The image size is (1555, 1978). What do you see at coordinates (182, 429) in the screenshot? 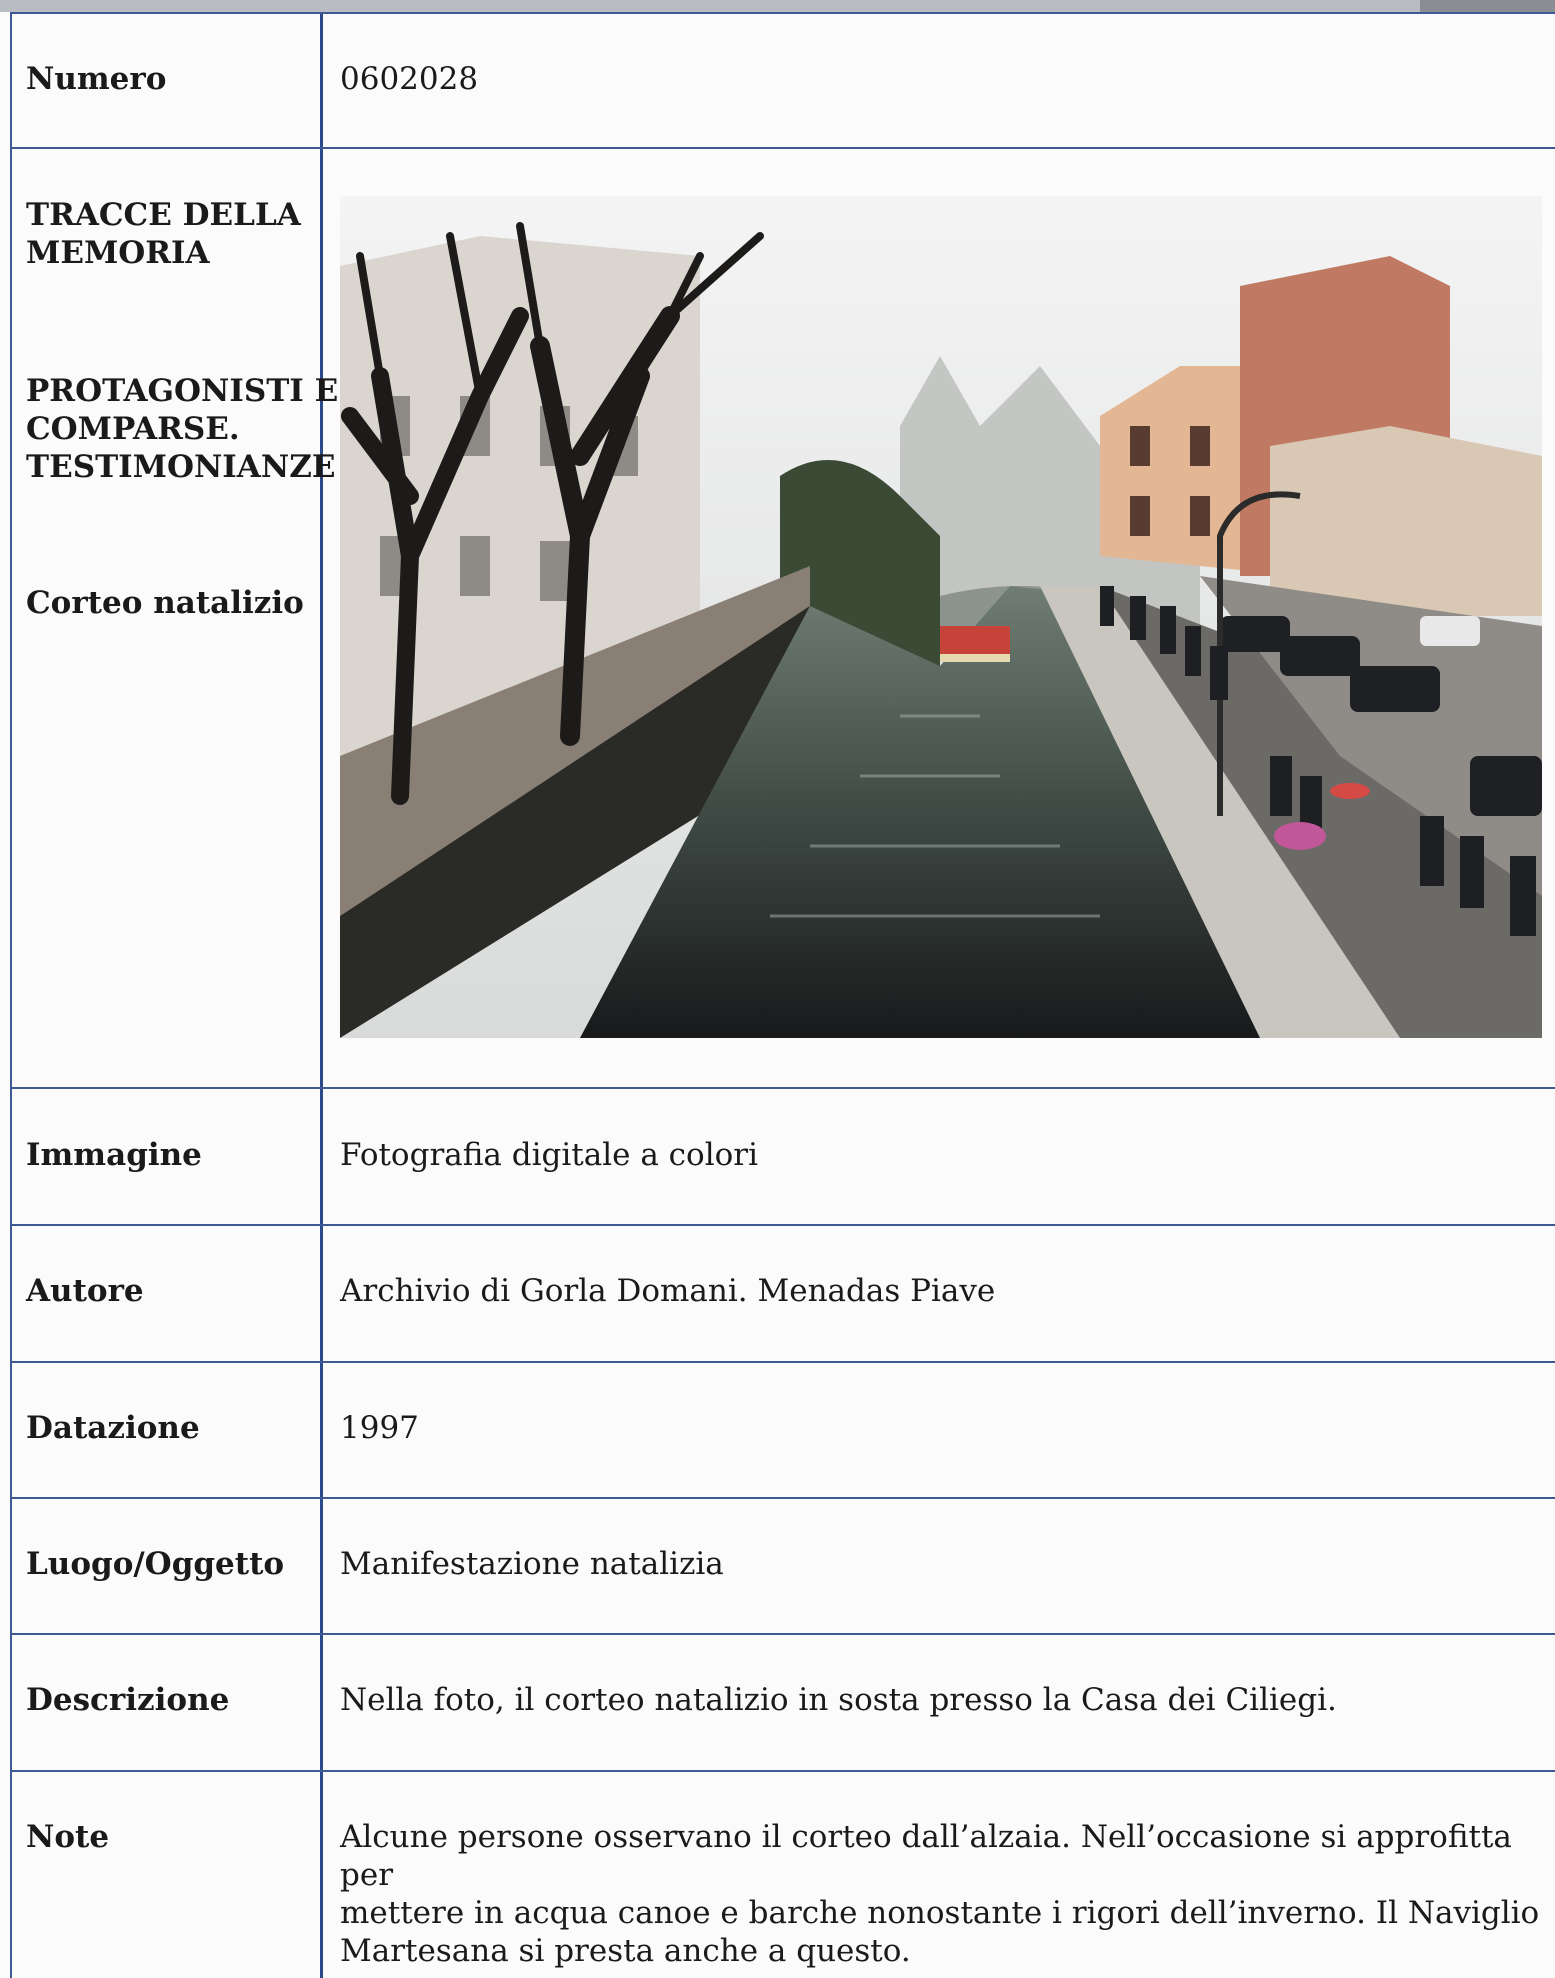
I see `section-subheading: PROTAGONISTI E COMPARSE. TESTIMONIANZE` at bounding box center [182, 429].